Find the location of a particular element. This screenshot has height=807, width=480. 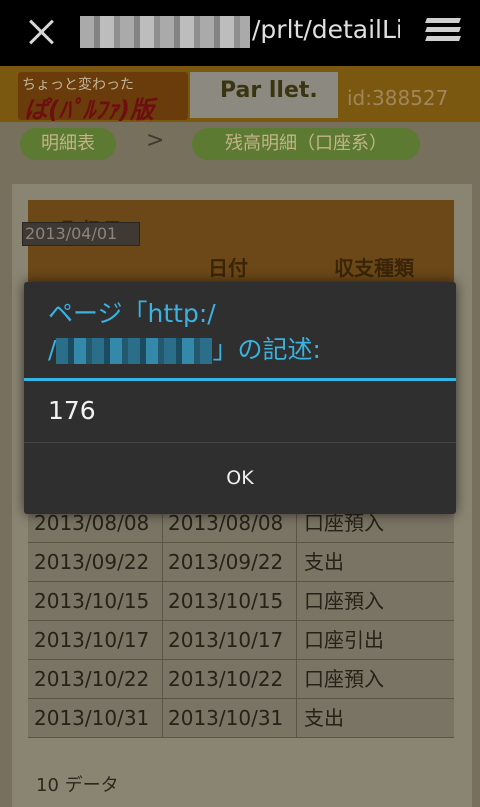

site-logo: ちょっと変わった ぱ(ﾊﾟﾙﾌｧ)版 is located at coordinates (103, 98).